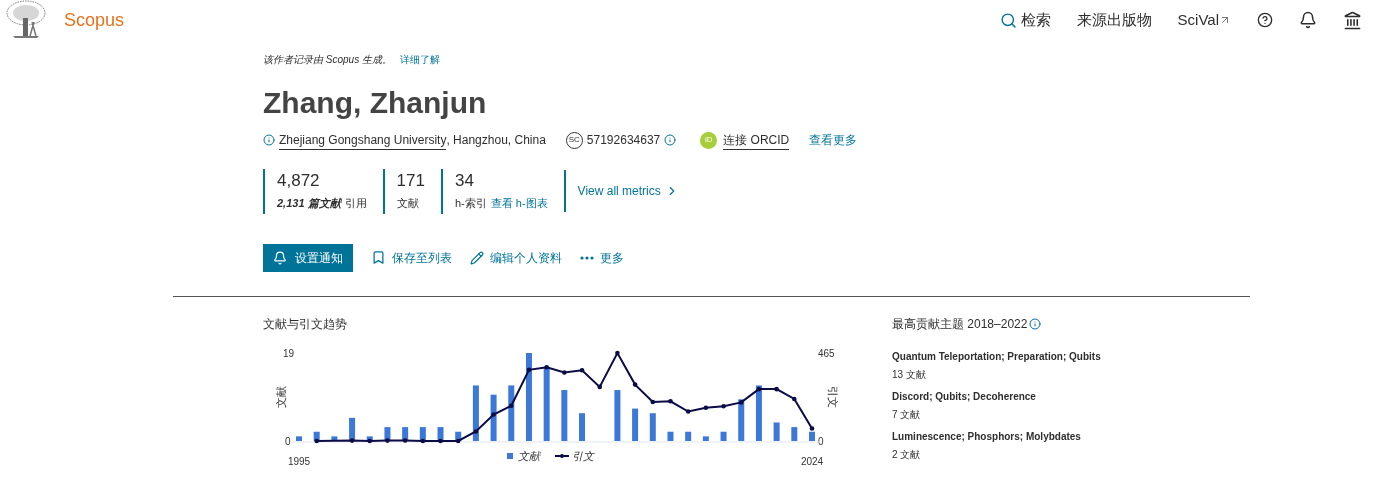 The height and width of the screenshot is (502, 1382). I want to click on metric-value: 171, so click(410, 181).